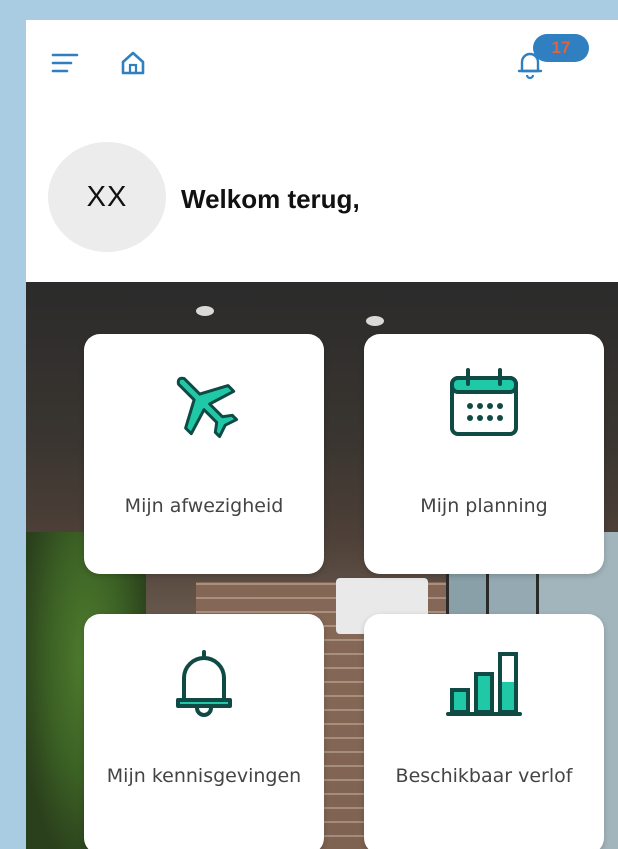  I want to click on tile-absence: Mijn afwezigheid, so click(204, 454).